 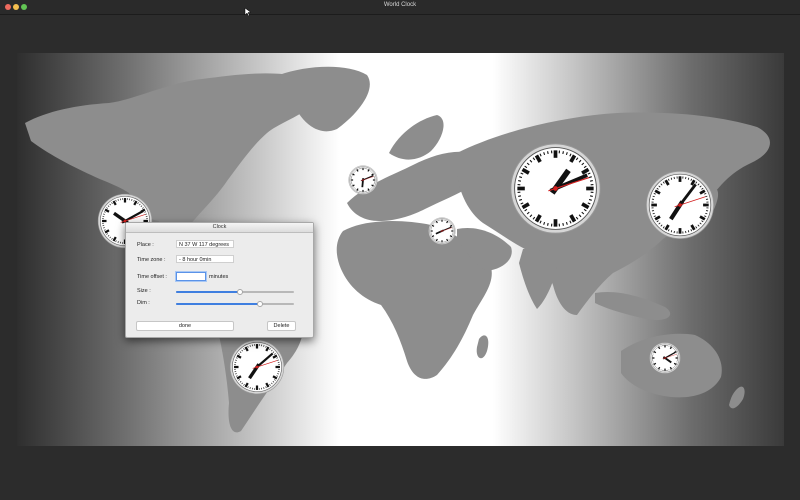 What do you see at coordinates (239, 291) in the screenshot?
I see `size-slider-knob` at bounding box center [239, 291].